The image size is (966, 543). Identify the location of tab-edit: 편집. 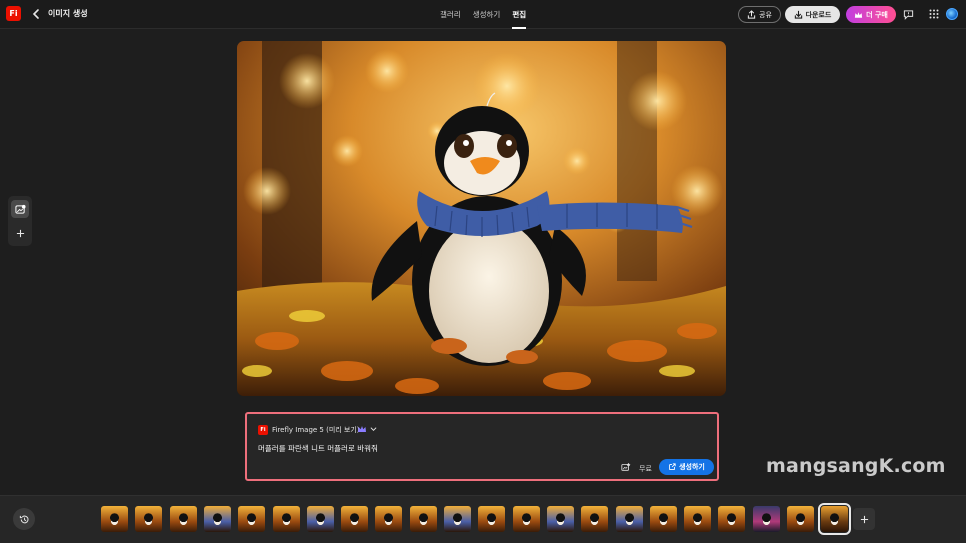
(519, 14).